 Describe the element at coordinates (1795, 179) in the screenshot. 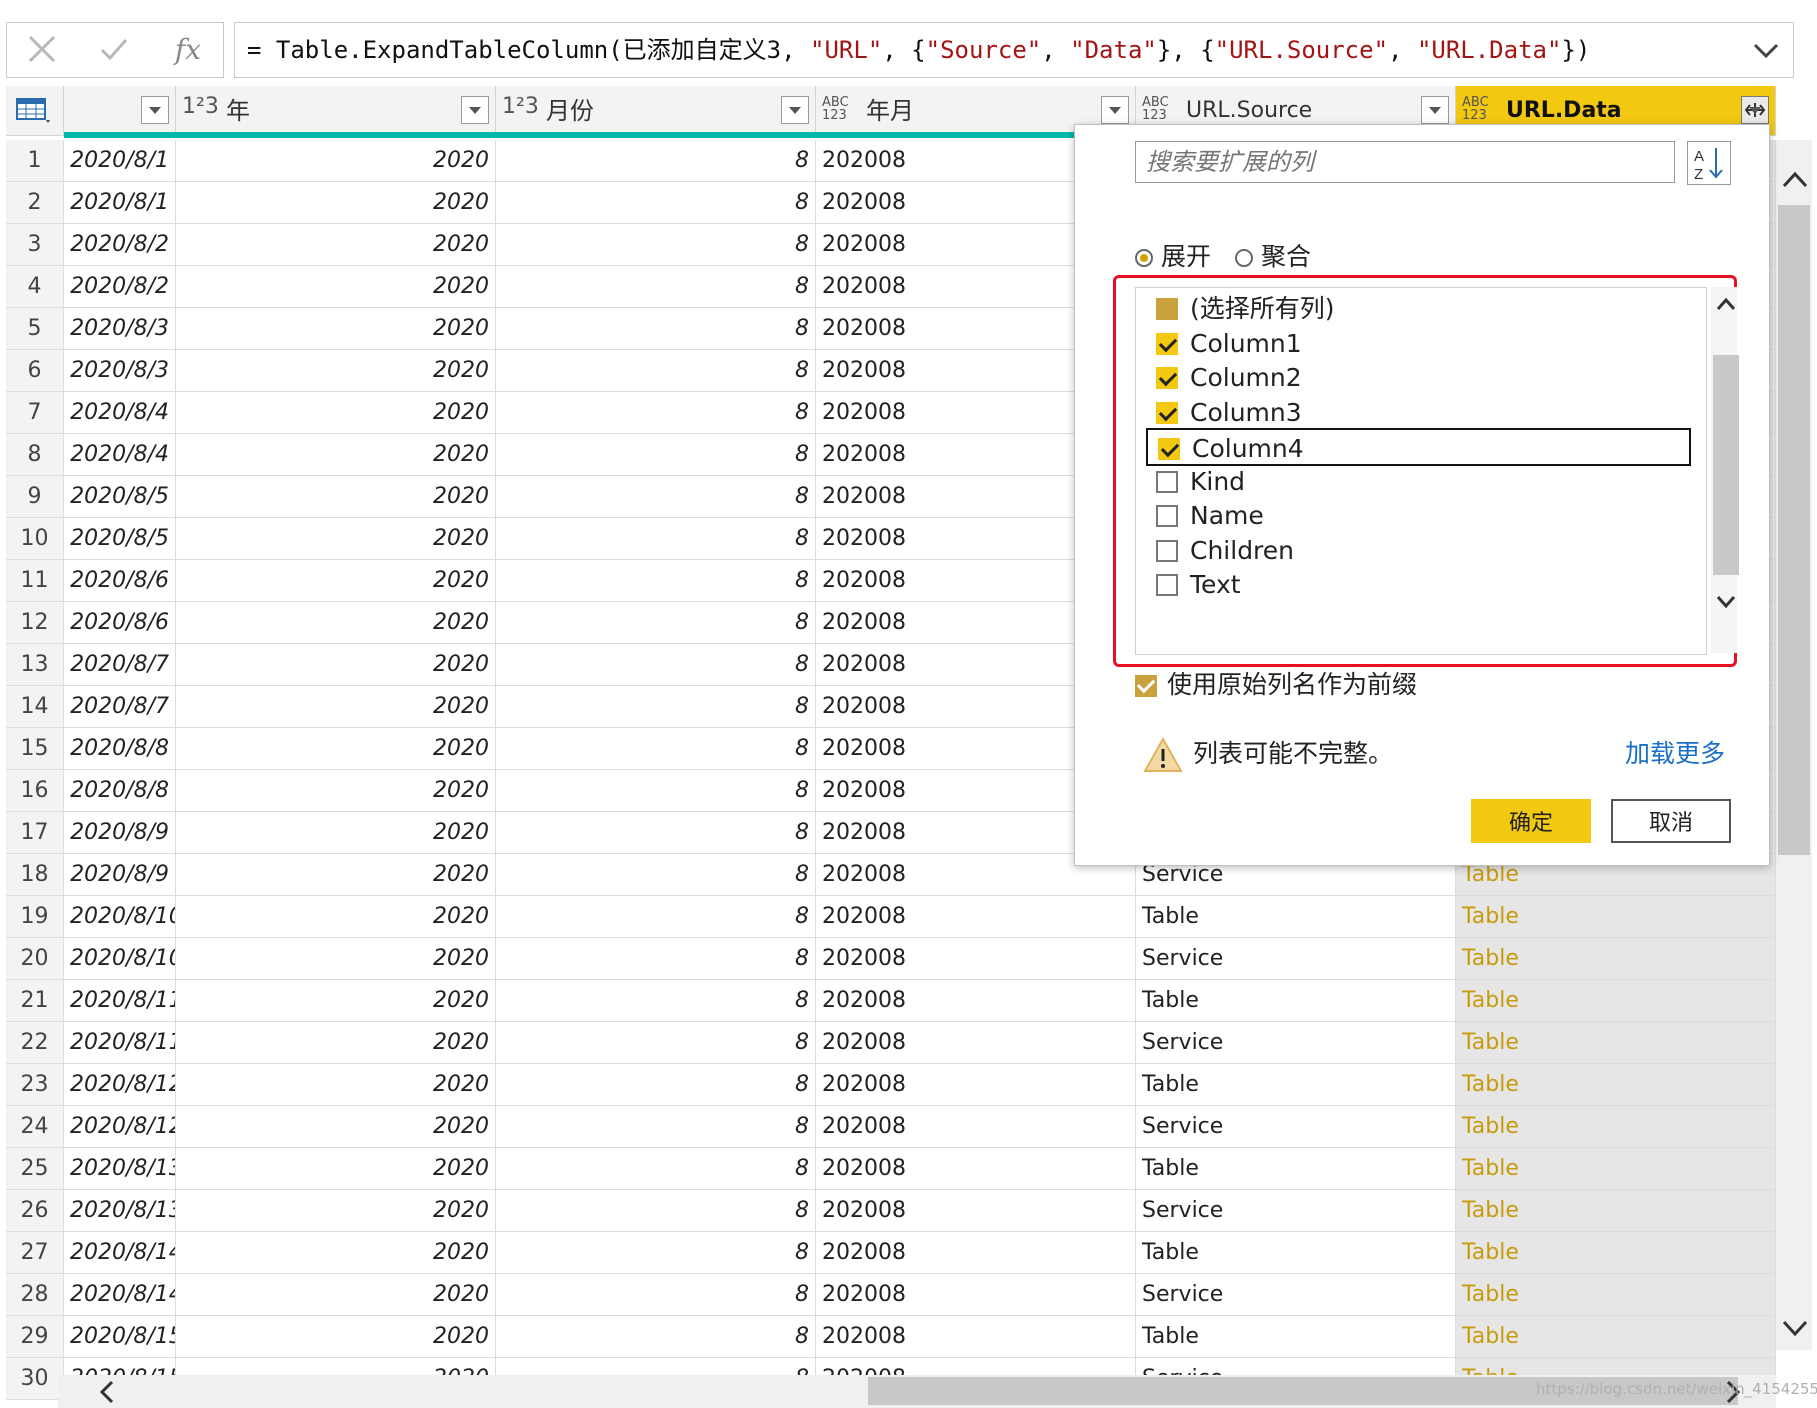

I see `scroll-up-icon` at that location.